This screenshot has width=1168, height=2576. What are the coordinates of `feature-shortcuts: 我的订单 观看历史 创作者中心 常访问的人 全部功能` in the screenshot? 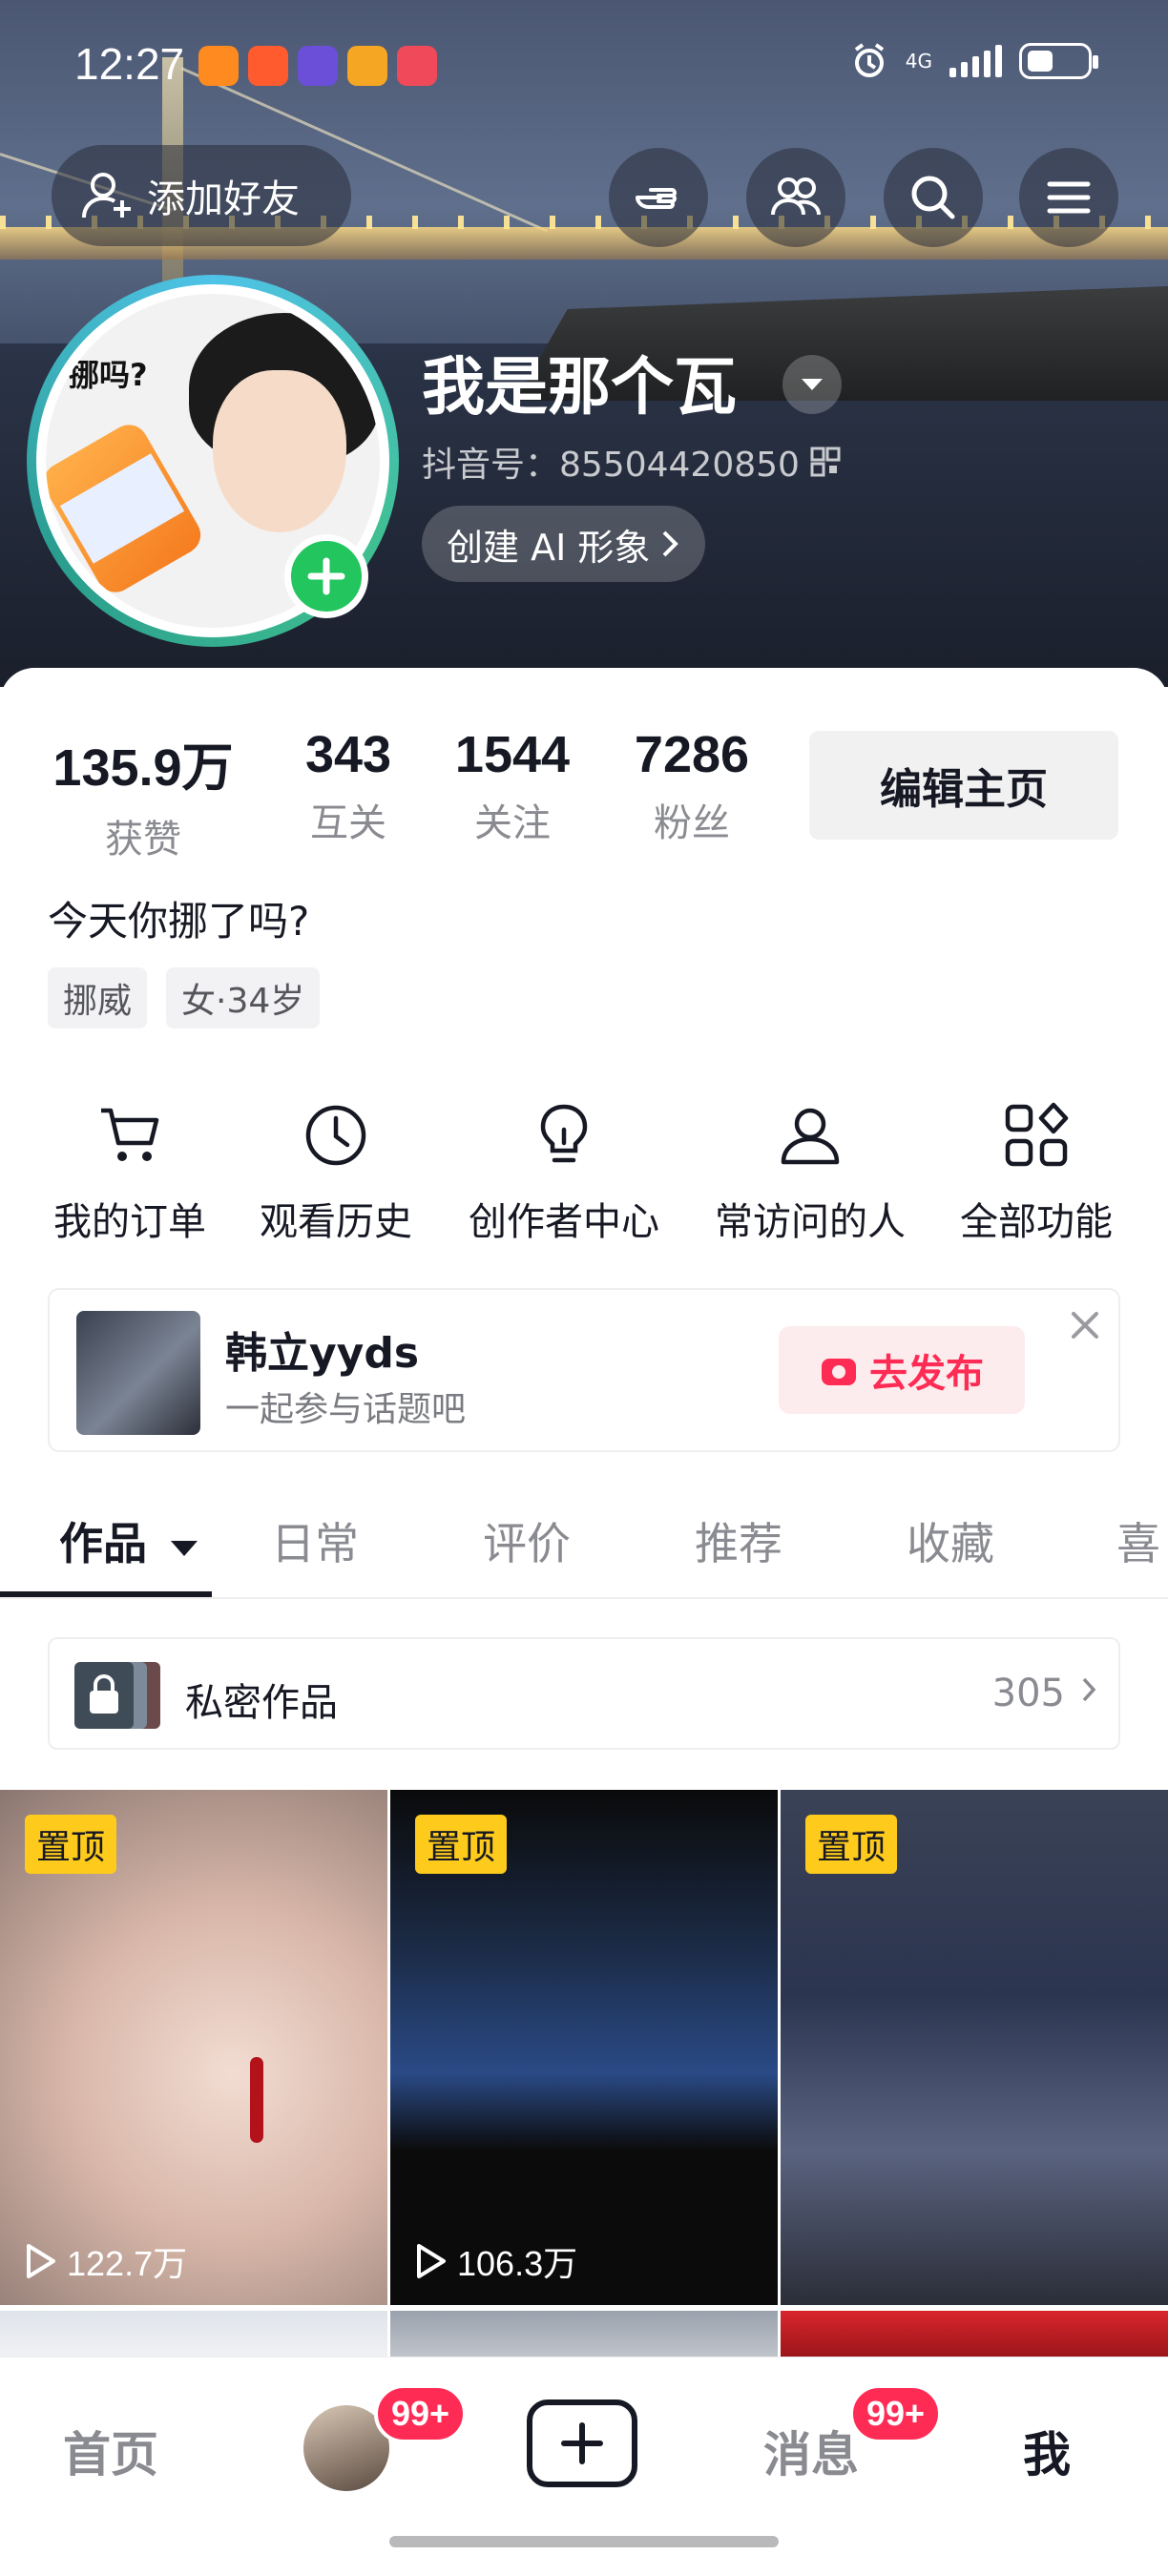 It's located at (584, 1173).